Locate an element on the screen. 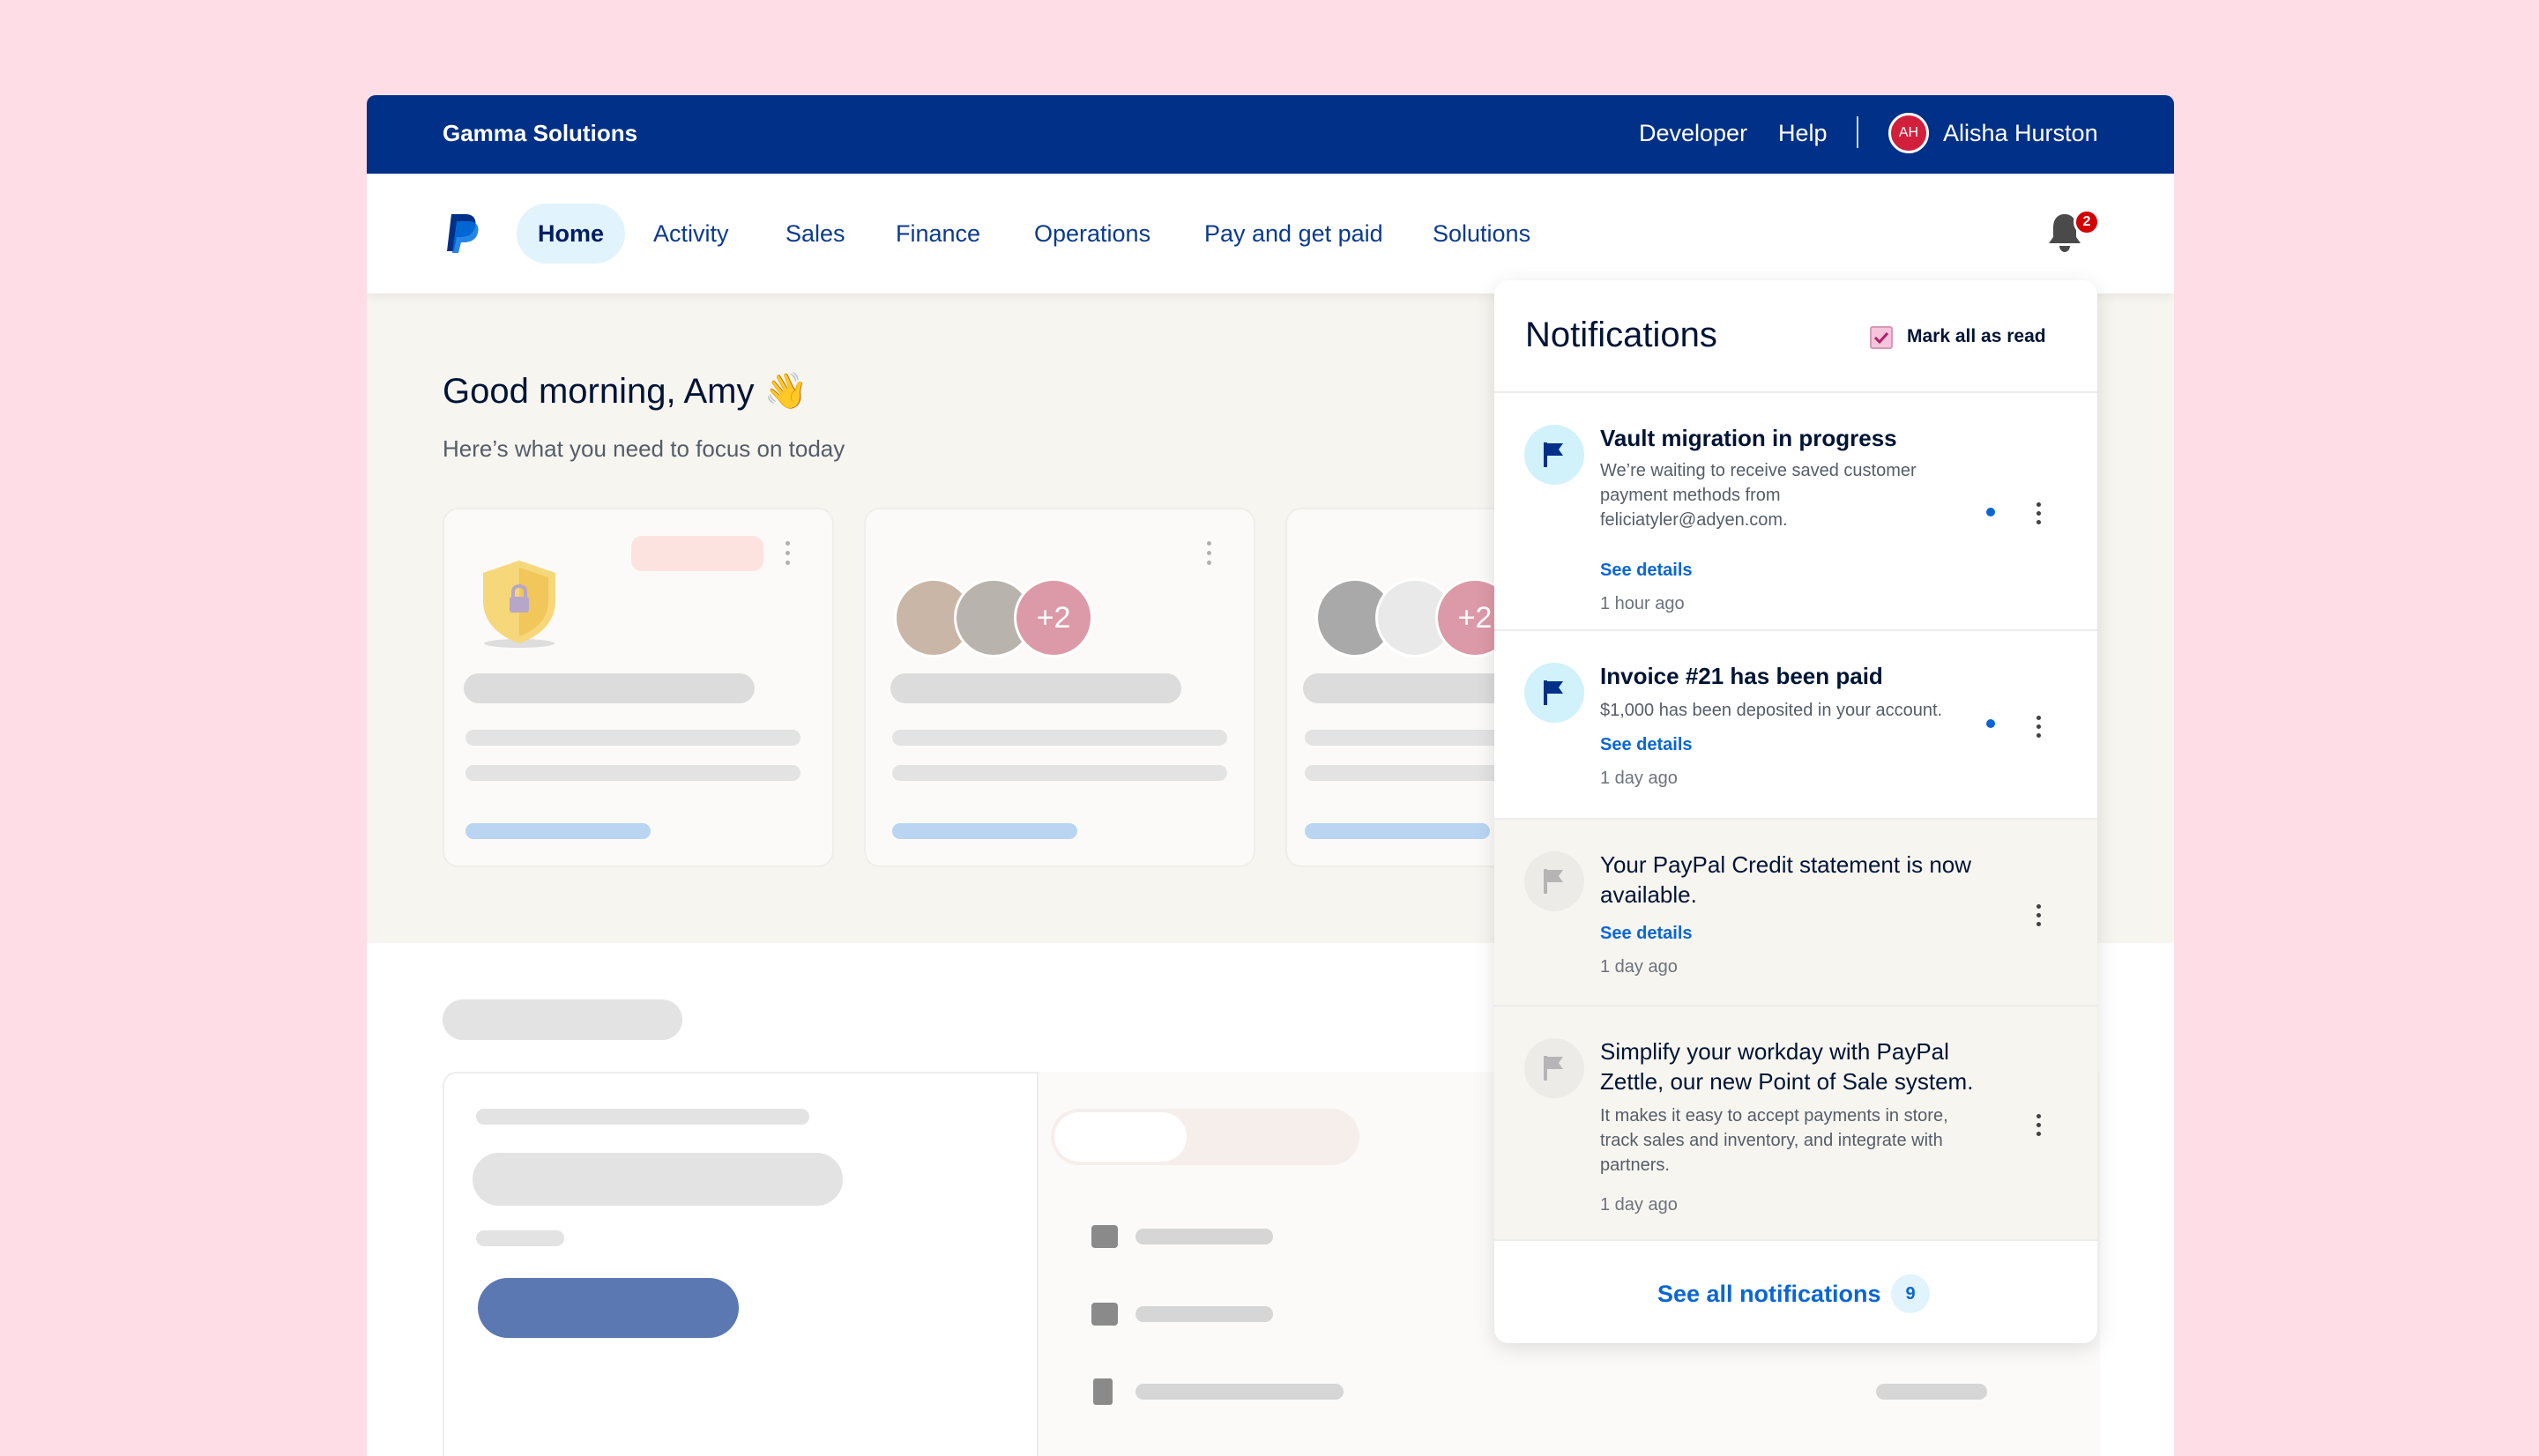 This screenshot has height=1456, width=2539. avatar-overflow-count: +2 is located at coordinates (1053, 617).